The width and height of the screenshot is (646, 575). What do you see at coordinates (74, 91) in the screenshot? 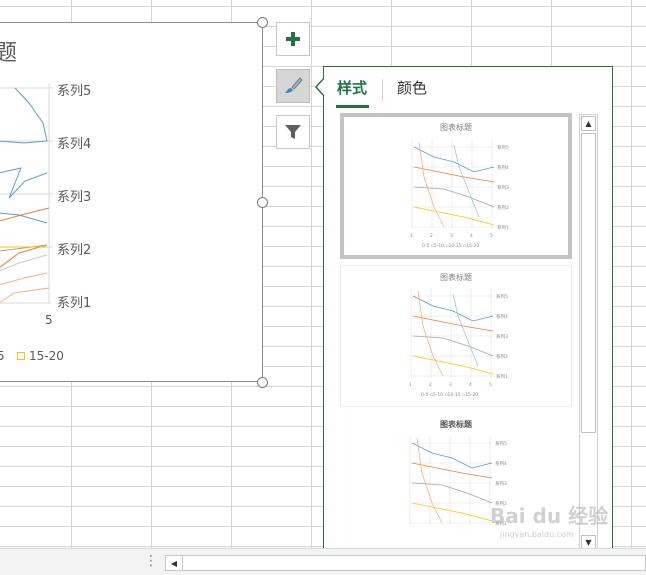
I see `series-label: 系列5` at bounding box center [74, 91].